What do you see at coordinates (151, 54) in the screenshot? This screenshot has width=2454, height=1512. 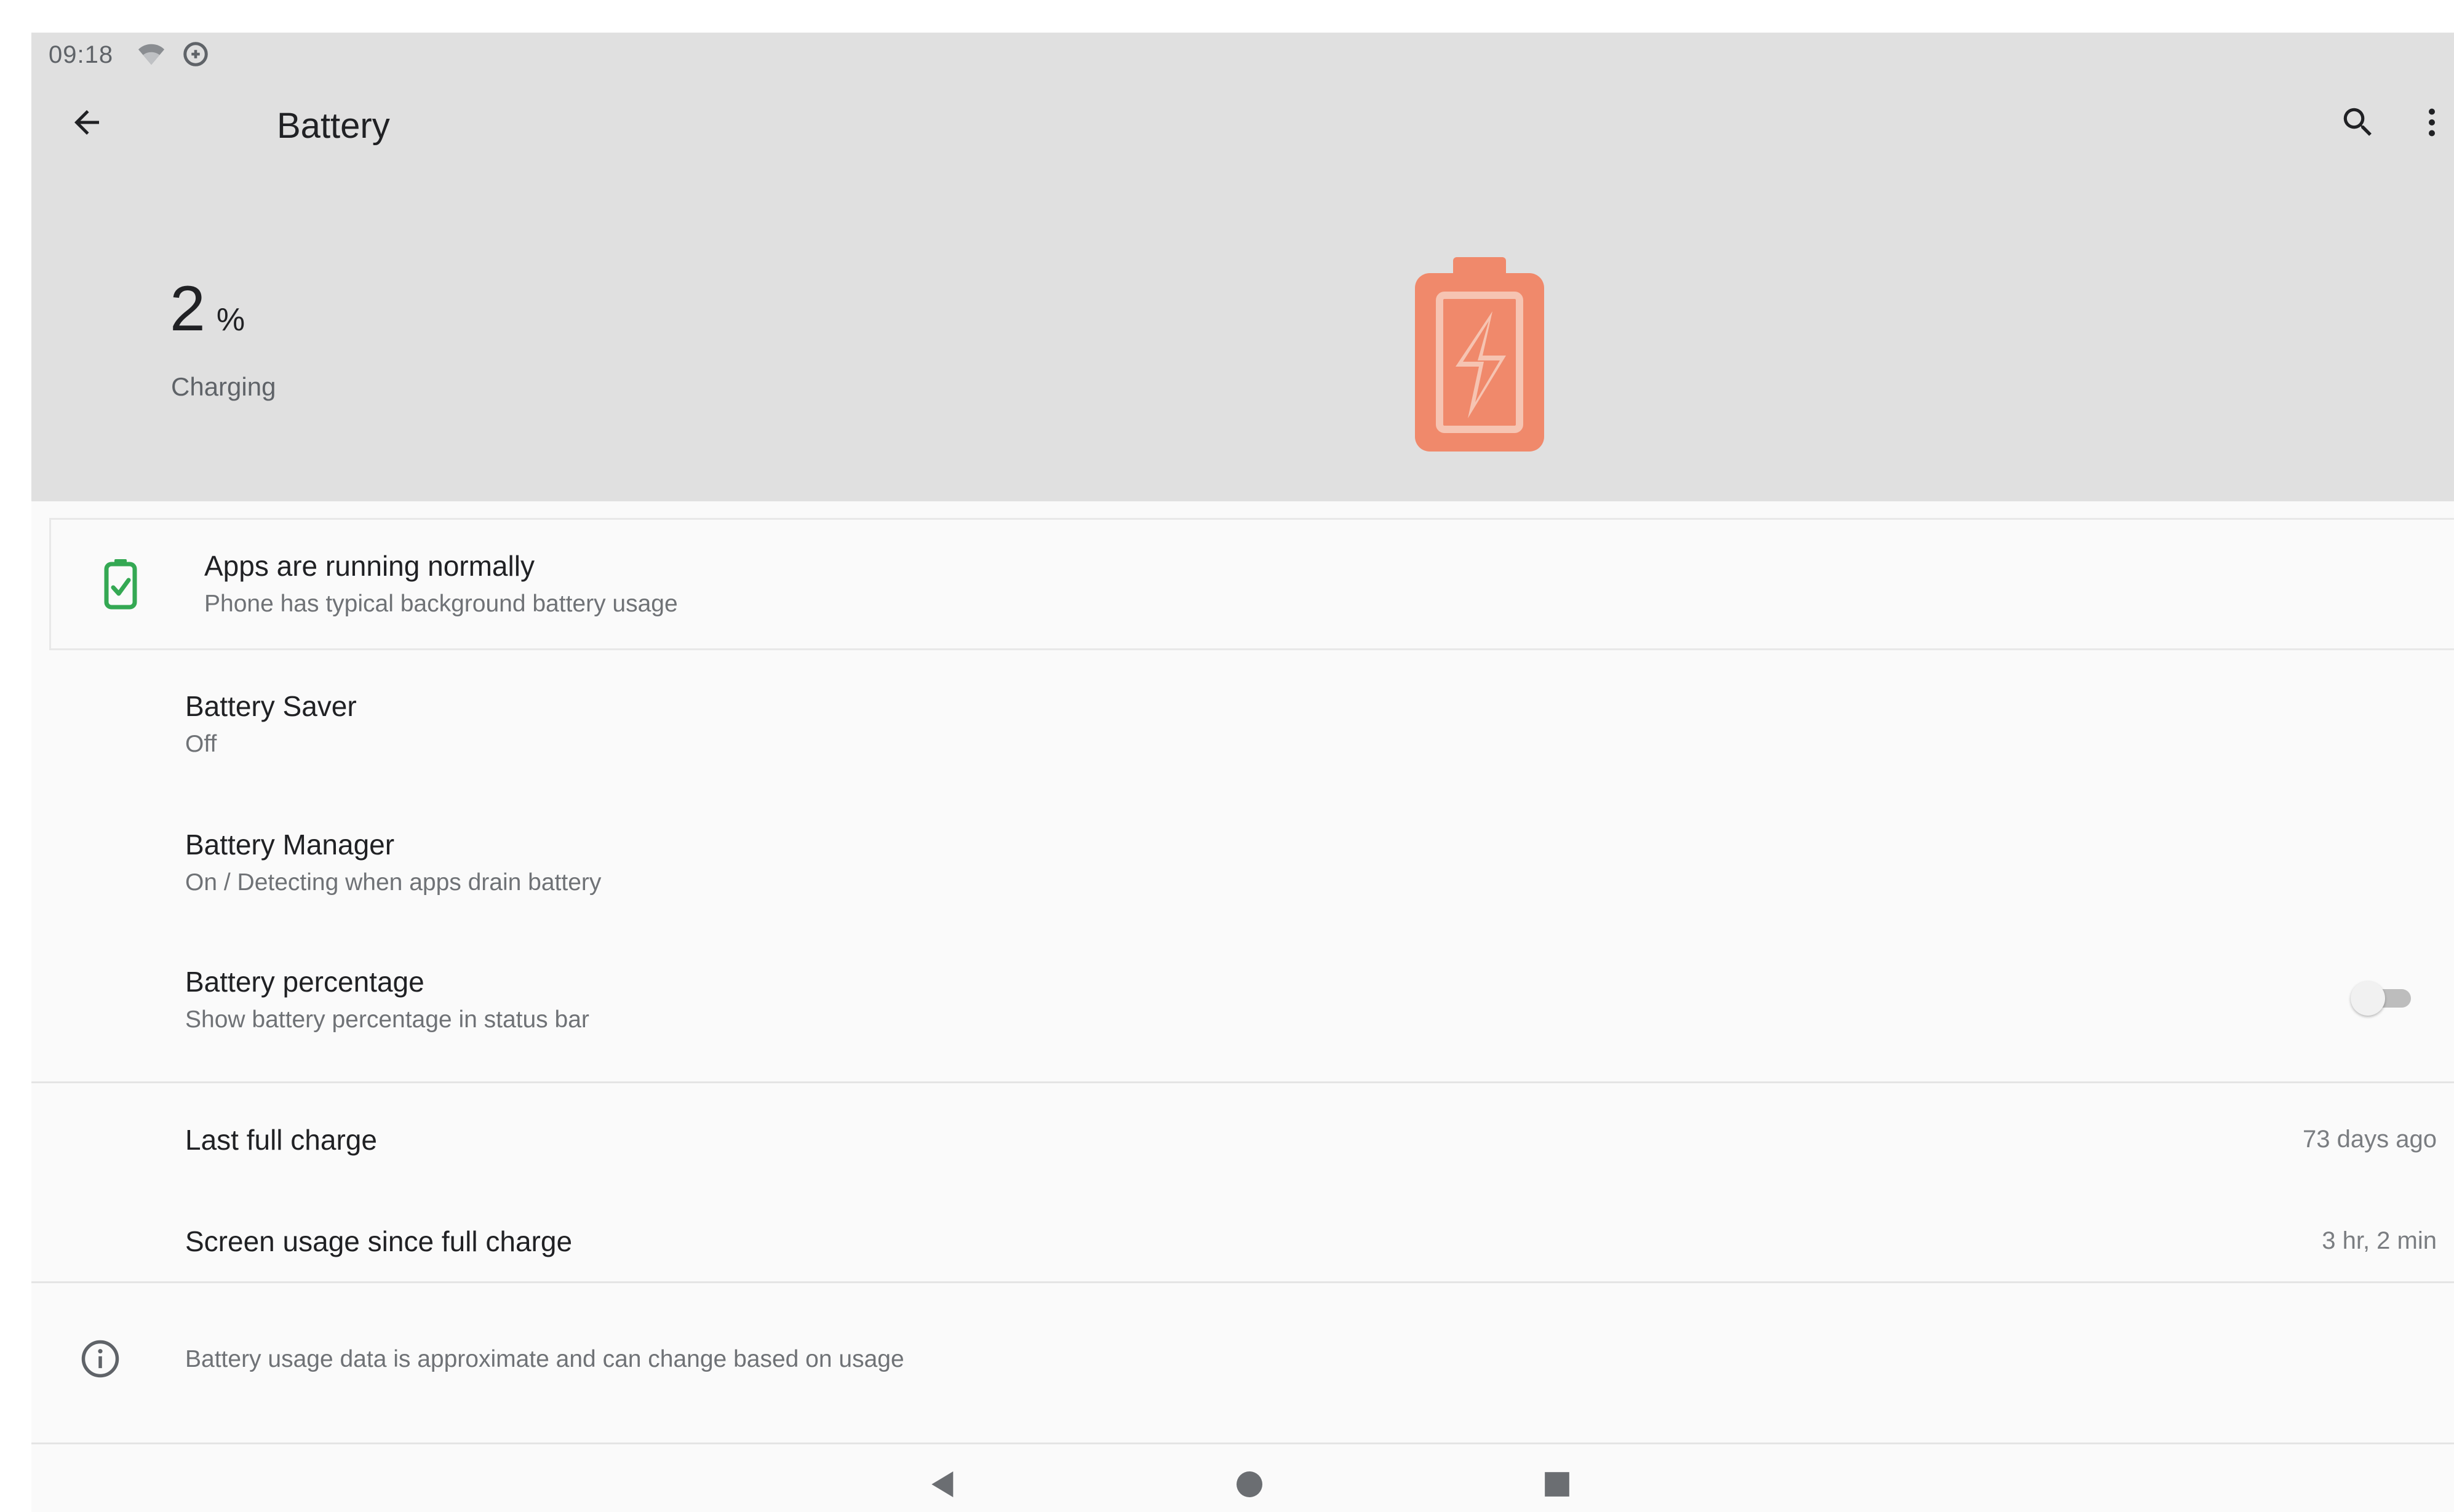 I see `wifi-icon` at bounding box center [151, 54].